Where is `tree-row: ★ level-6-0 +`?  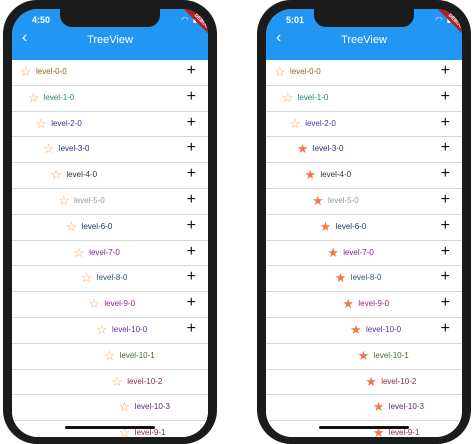 tree-row: ★ level-6-0 + is located at coordinates (364, 227).